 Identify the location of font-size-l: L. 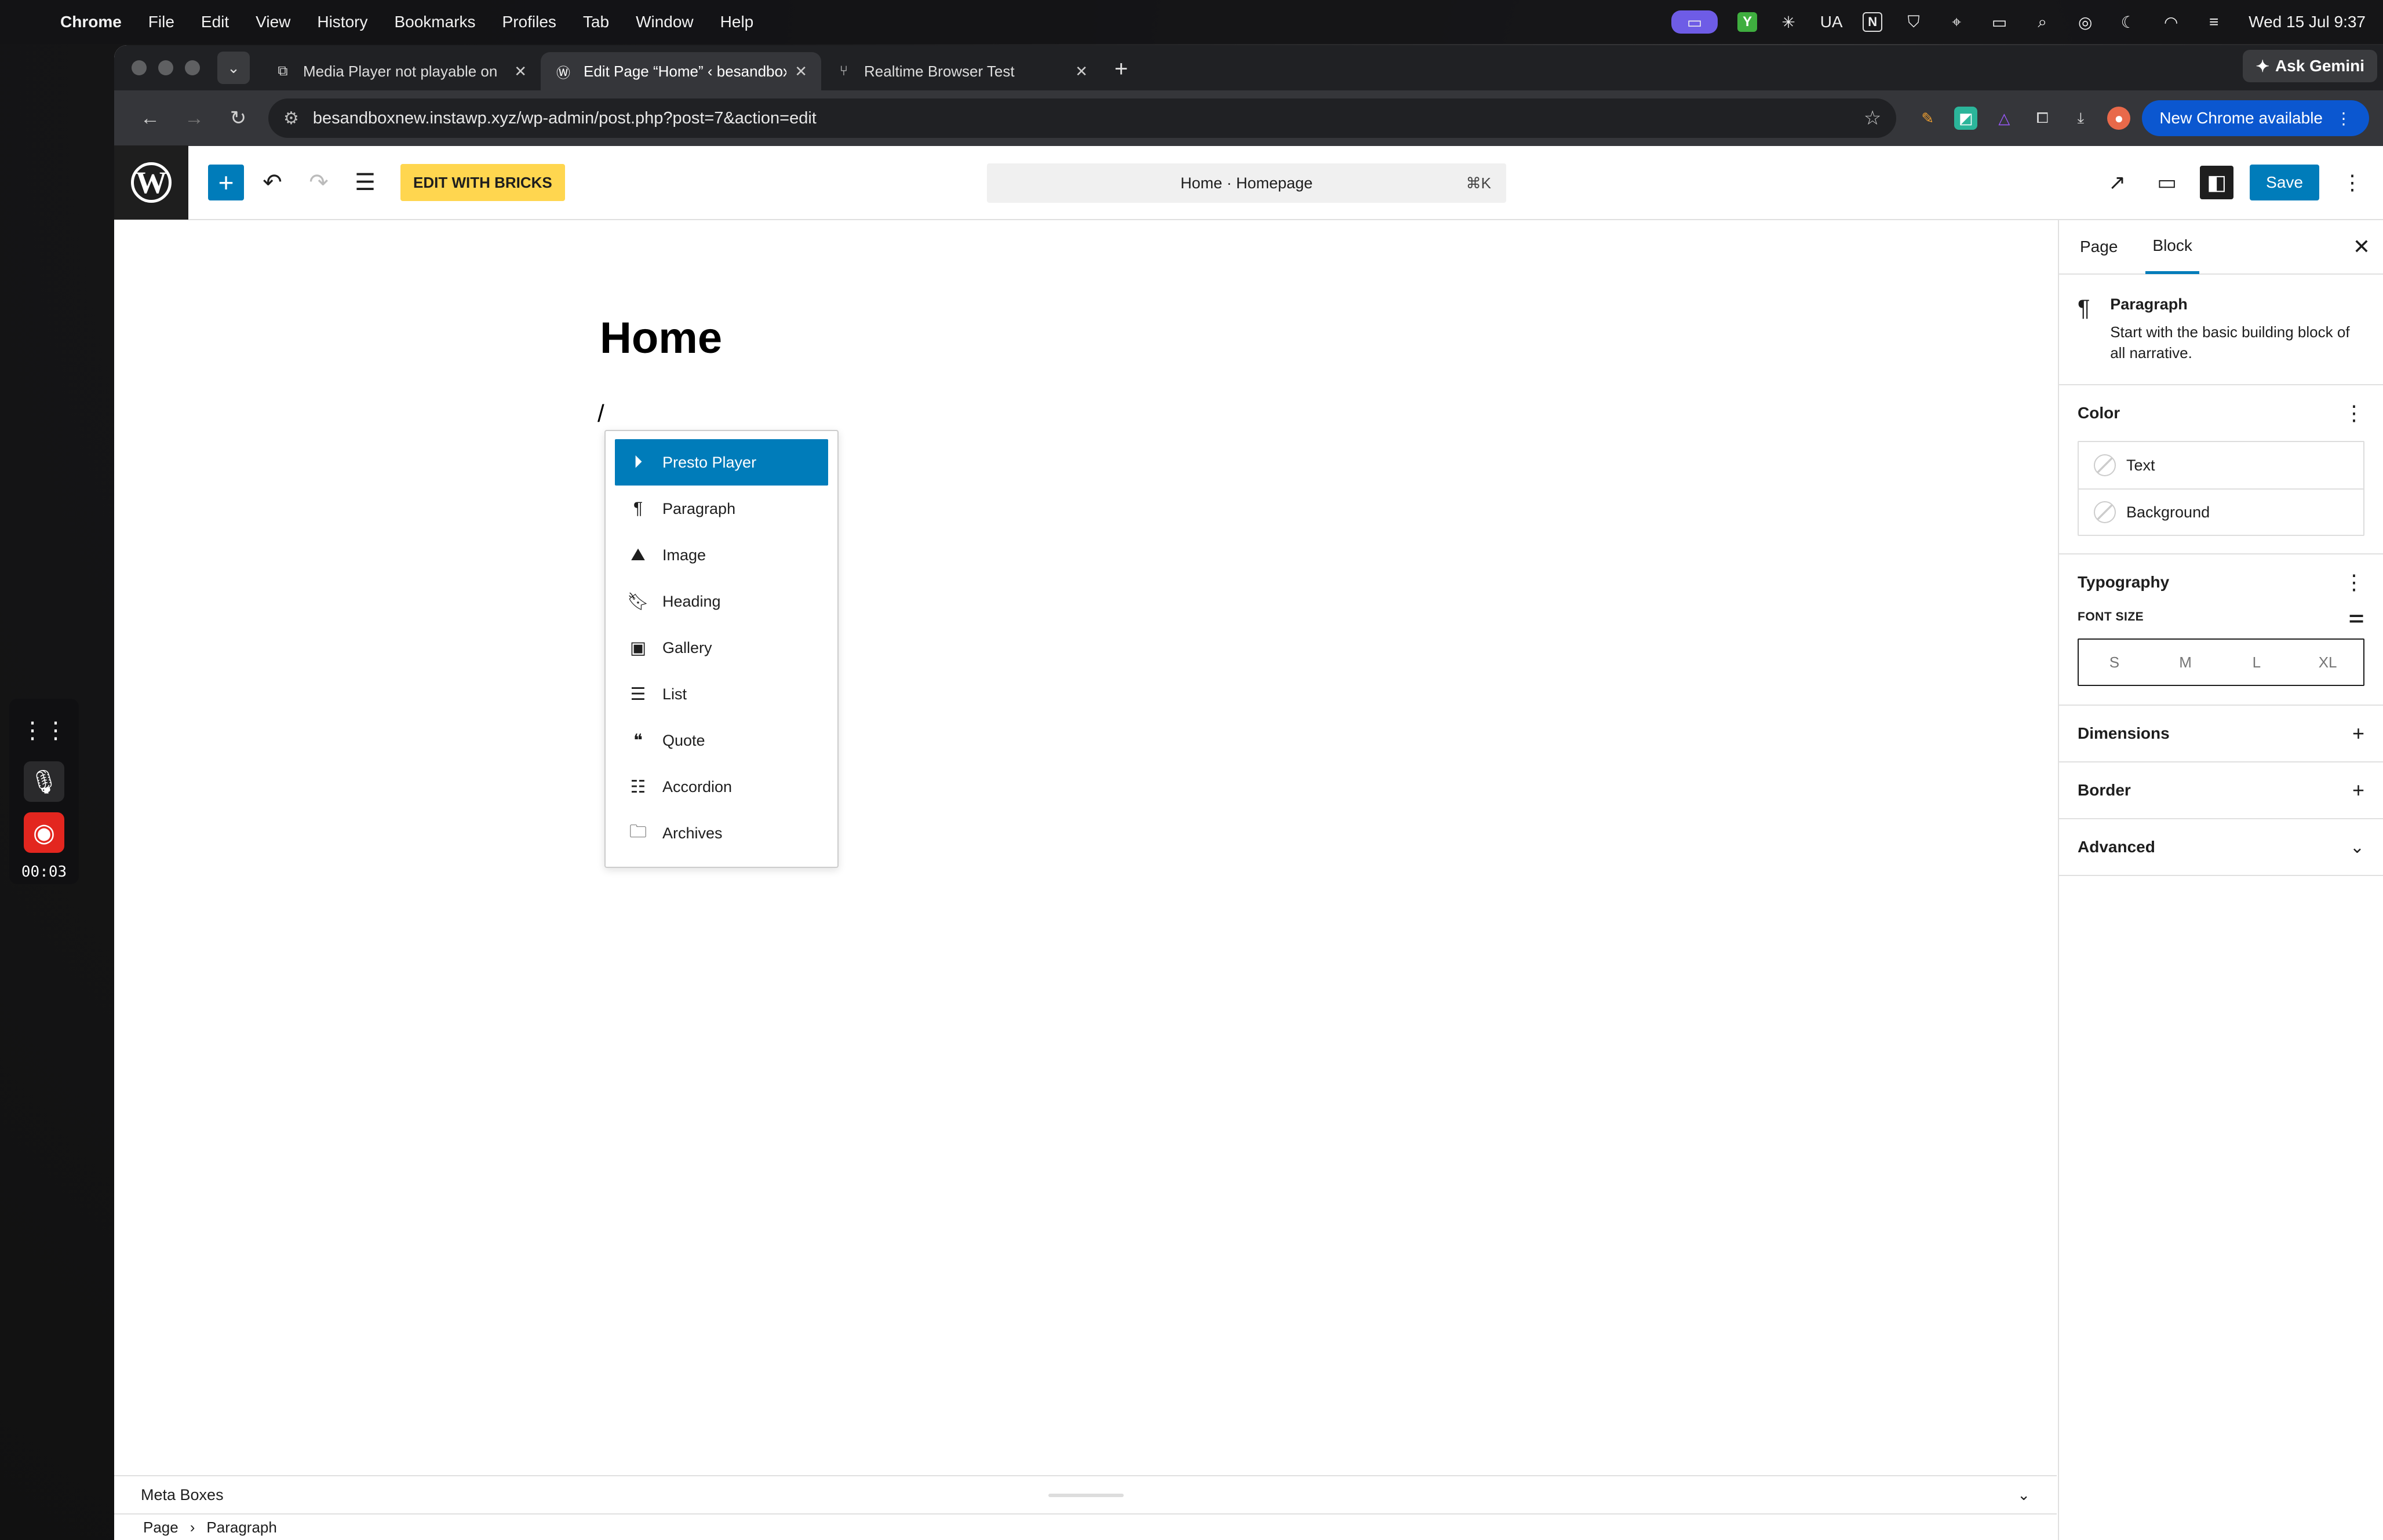
(2257, 662).